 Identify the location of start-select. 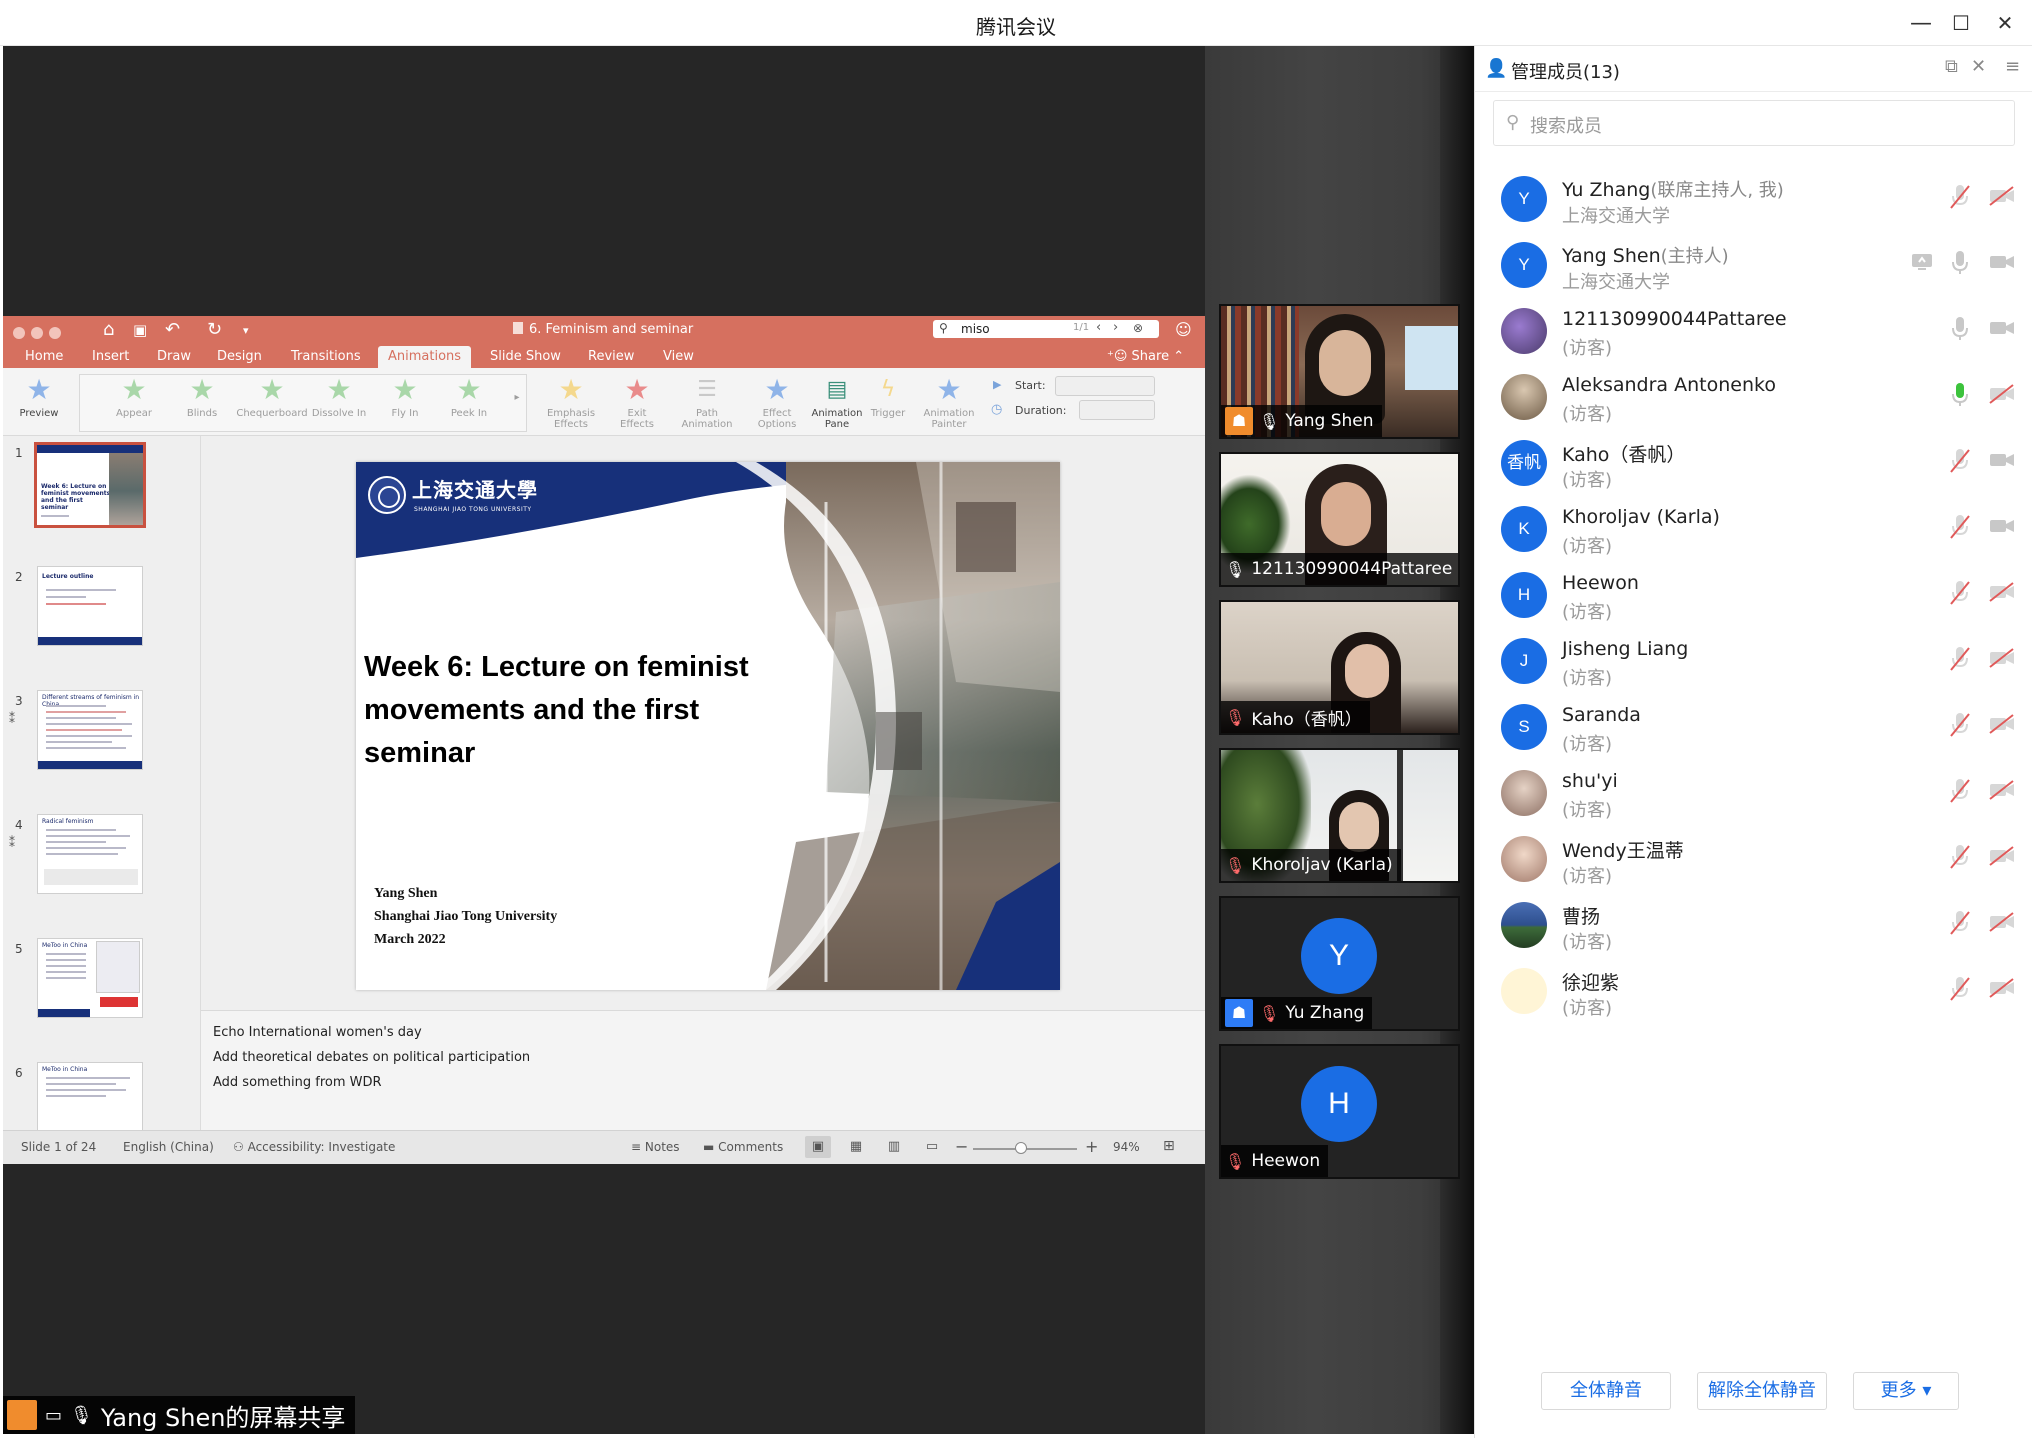
(1105, 386).